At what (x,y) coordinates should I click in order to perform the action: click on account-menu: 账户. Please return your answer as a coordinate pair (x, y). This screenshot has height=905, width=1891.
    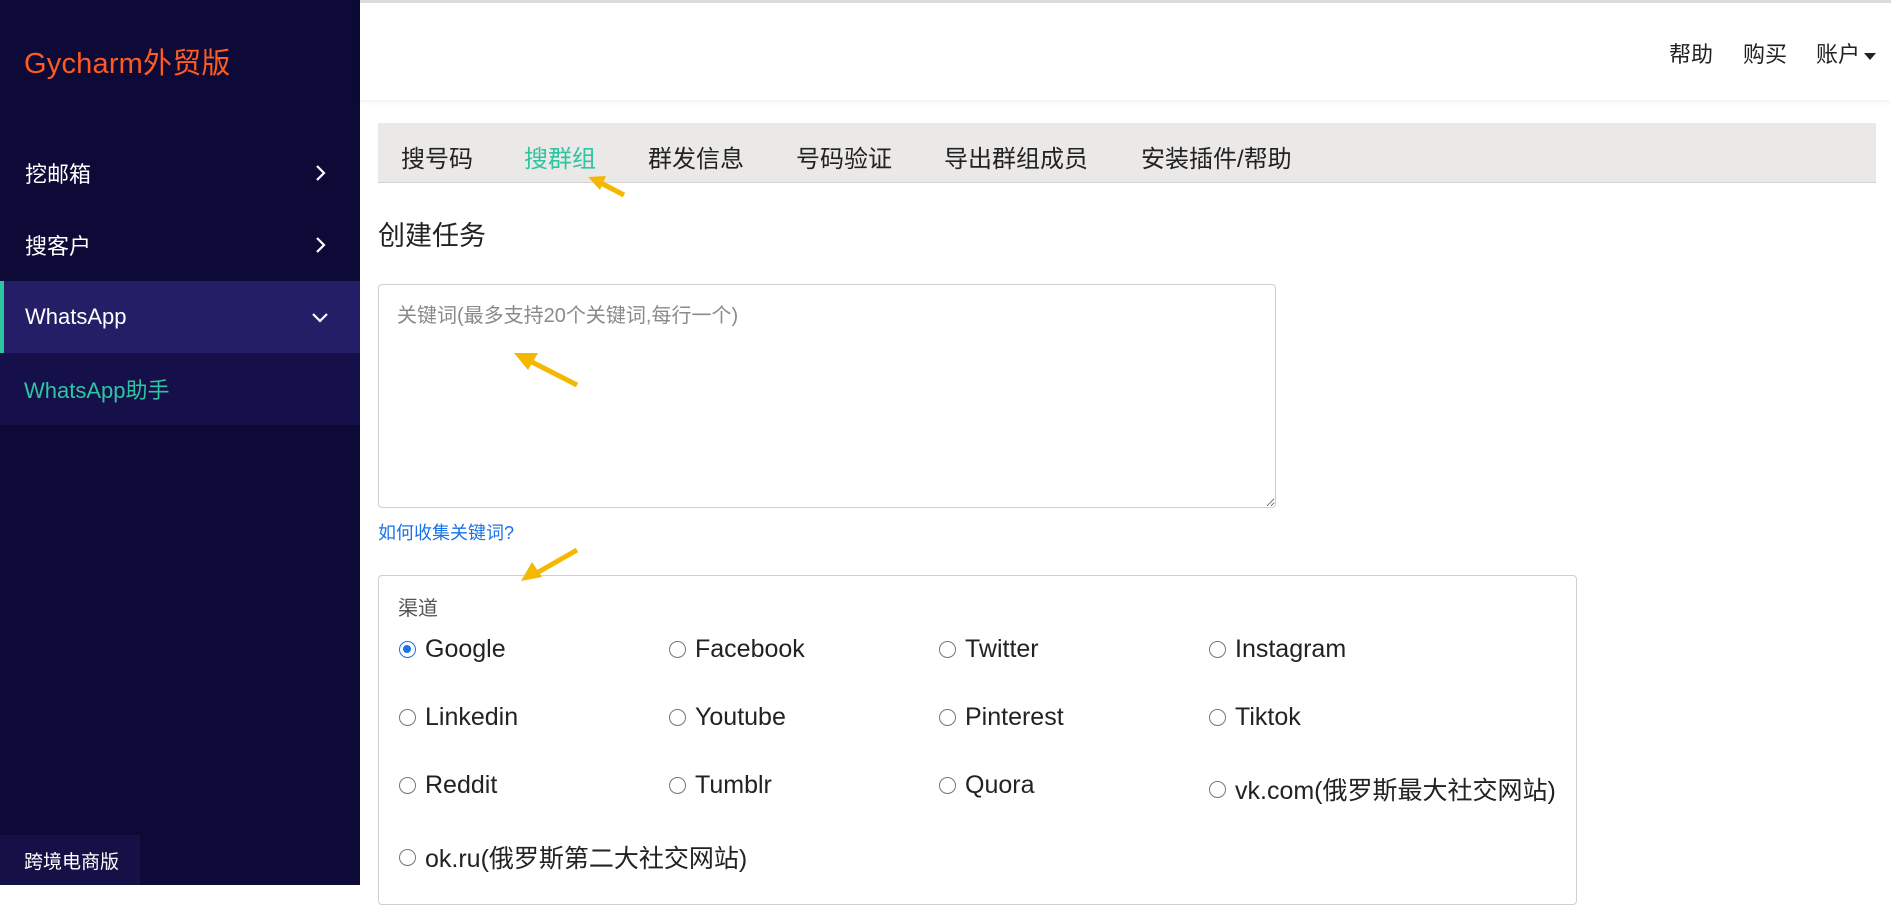
    Looking at the image, I should click on (1846, 53).